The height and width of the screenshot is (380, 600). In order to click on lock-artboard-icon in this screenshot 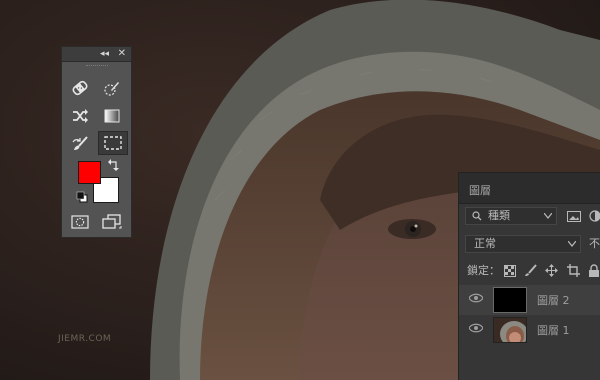, I will do `click(573, 270)`.